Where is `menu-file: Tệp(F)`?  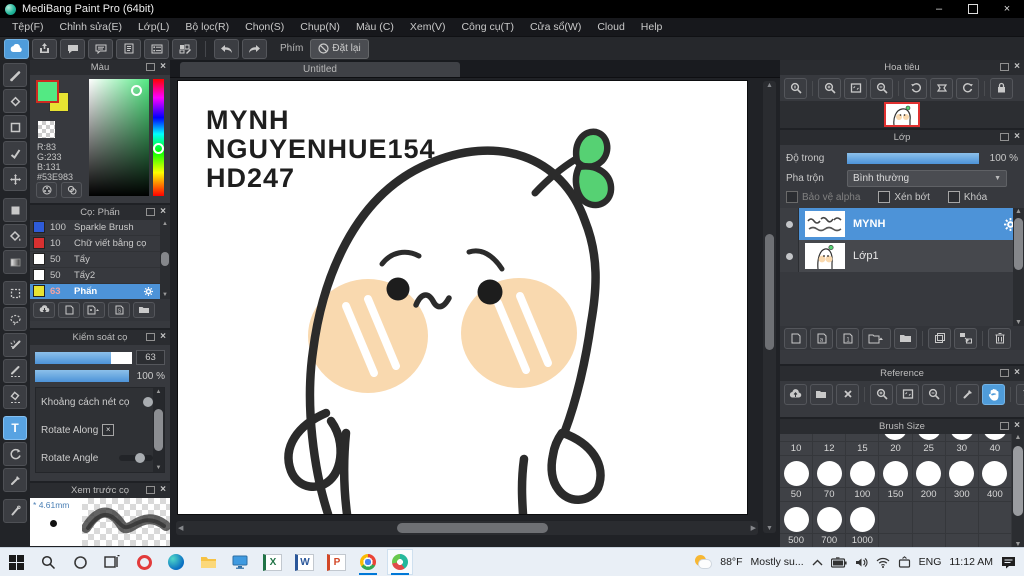 menu-file: Tệp(F) is located at coordinates (28, 27).